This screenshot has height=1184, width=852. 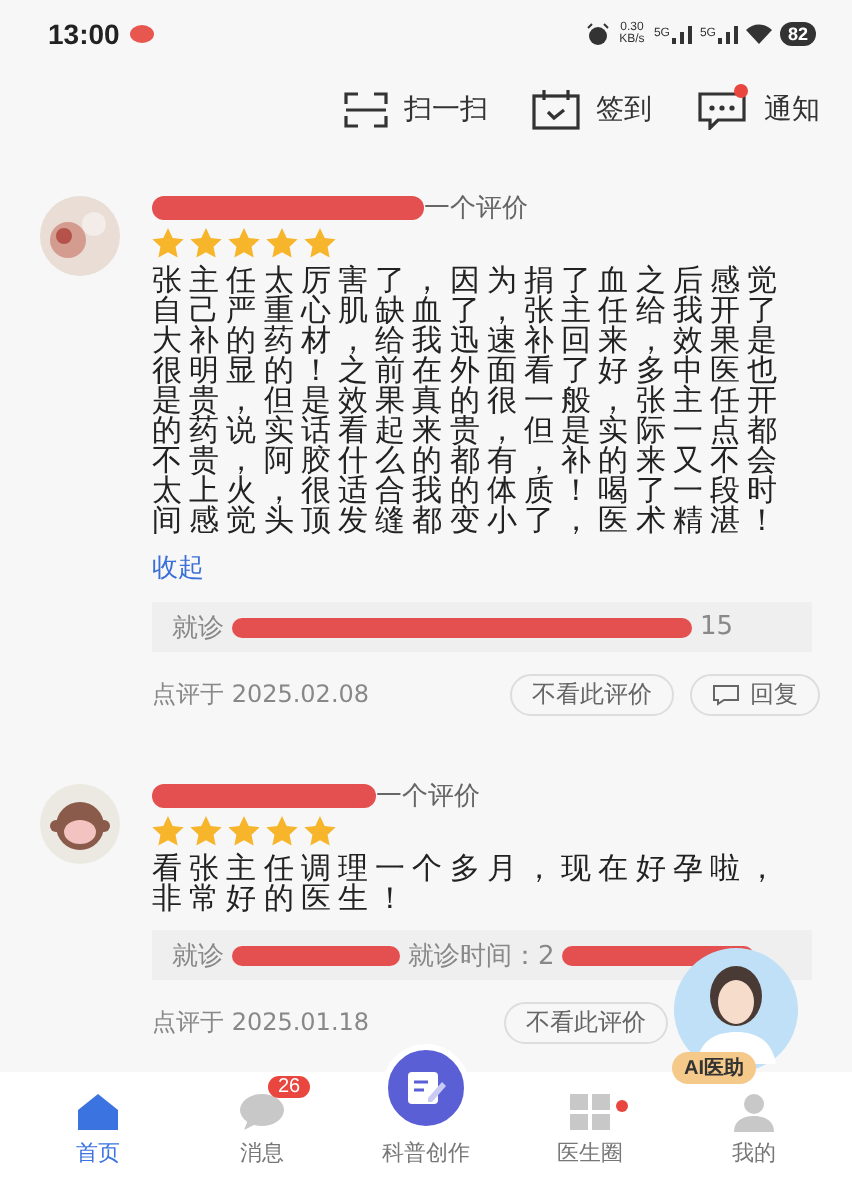 I want to click on review-text: 看张主任调理一个多月，现在好孕啦，非常好的医生！, so click(x=469, y=884).